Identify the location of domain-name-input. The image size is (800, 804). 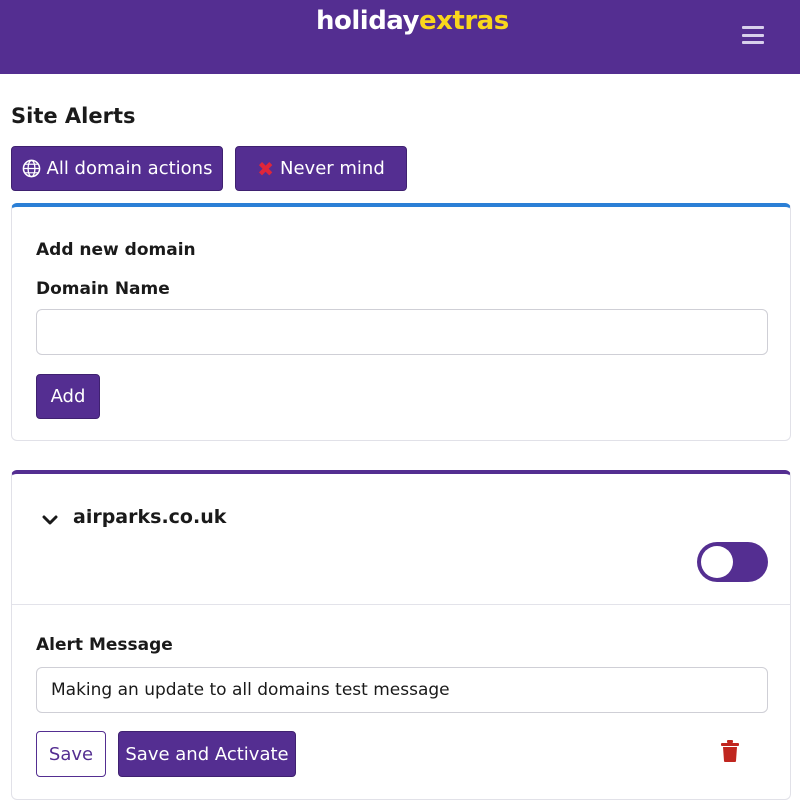
(402, 332).